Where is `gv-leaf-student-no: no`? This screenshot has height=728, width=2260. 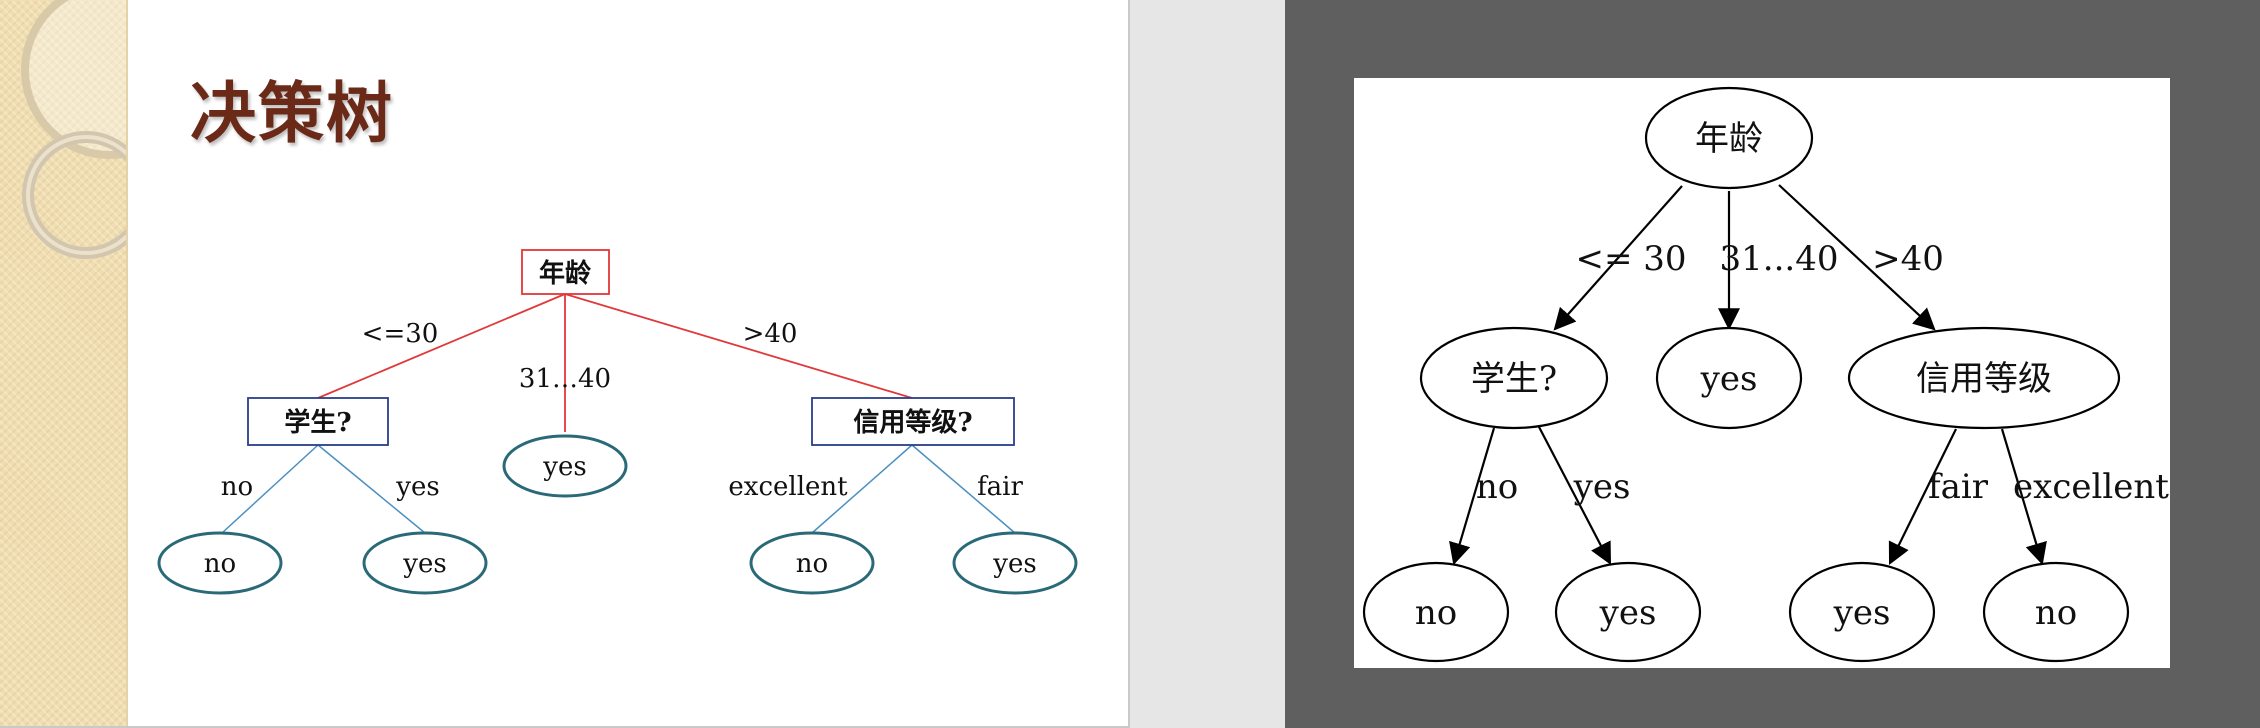
gv-leaf-student-no: no is located at coordinates (1436, 612).